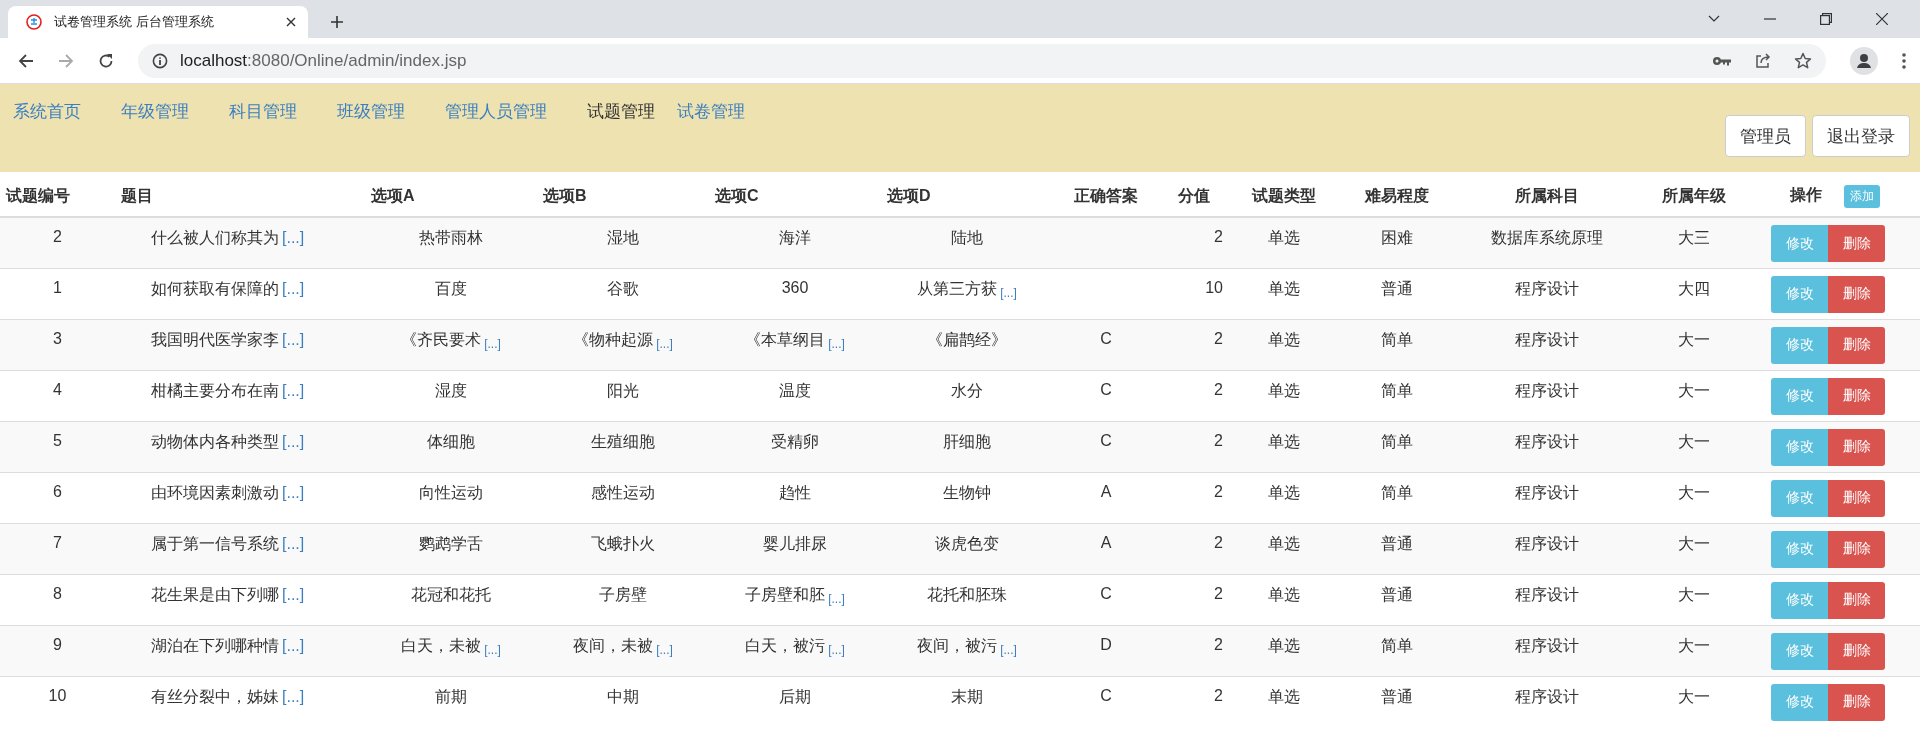 This screenshot has width=1920, height=743. What do you see at coordinates (795, 390) in the screenshot?
I see `table-cell: 温度` at bounding box center [795, 390].